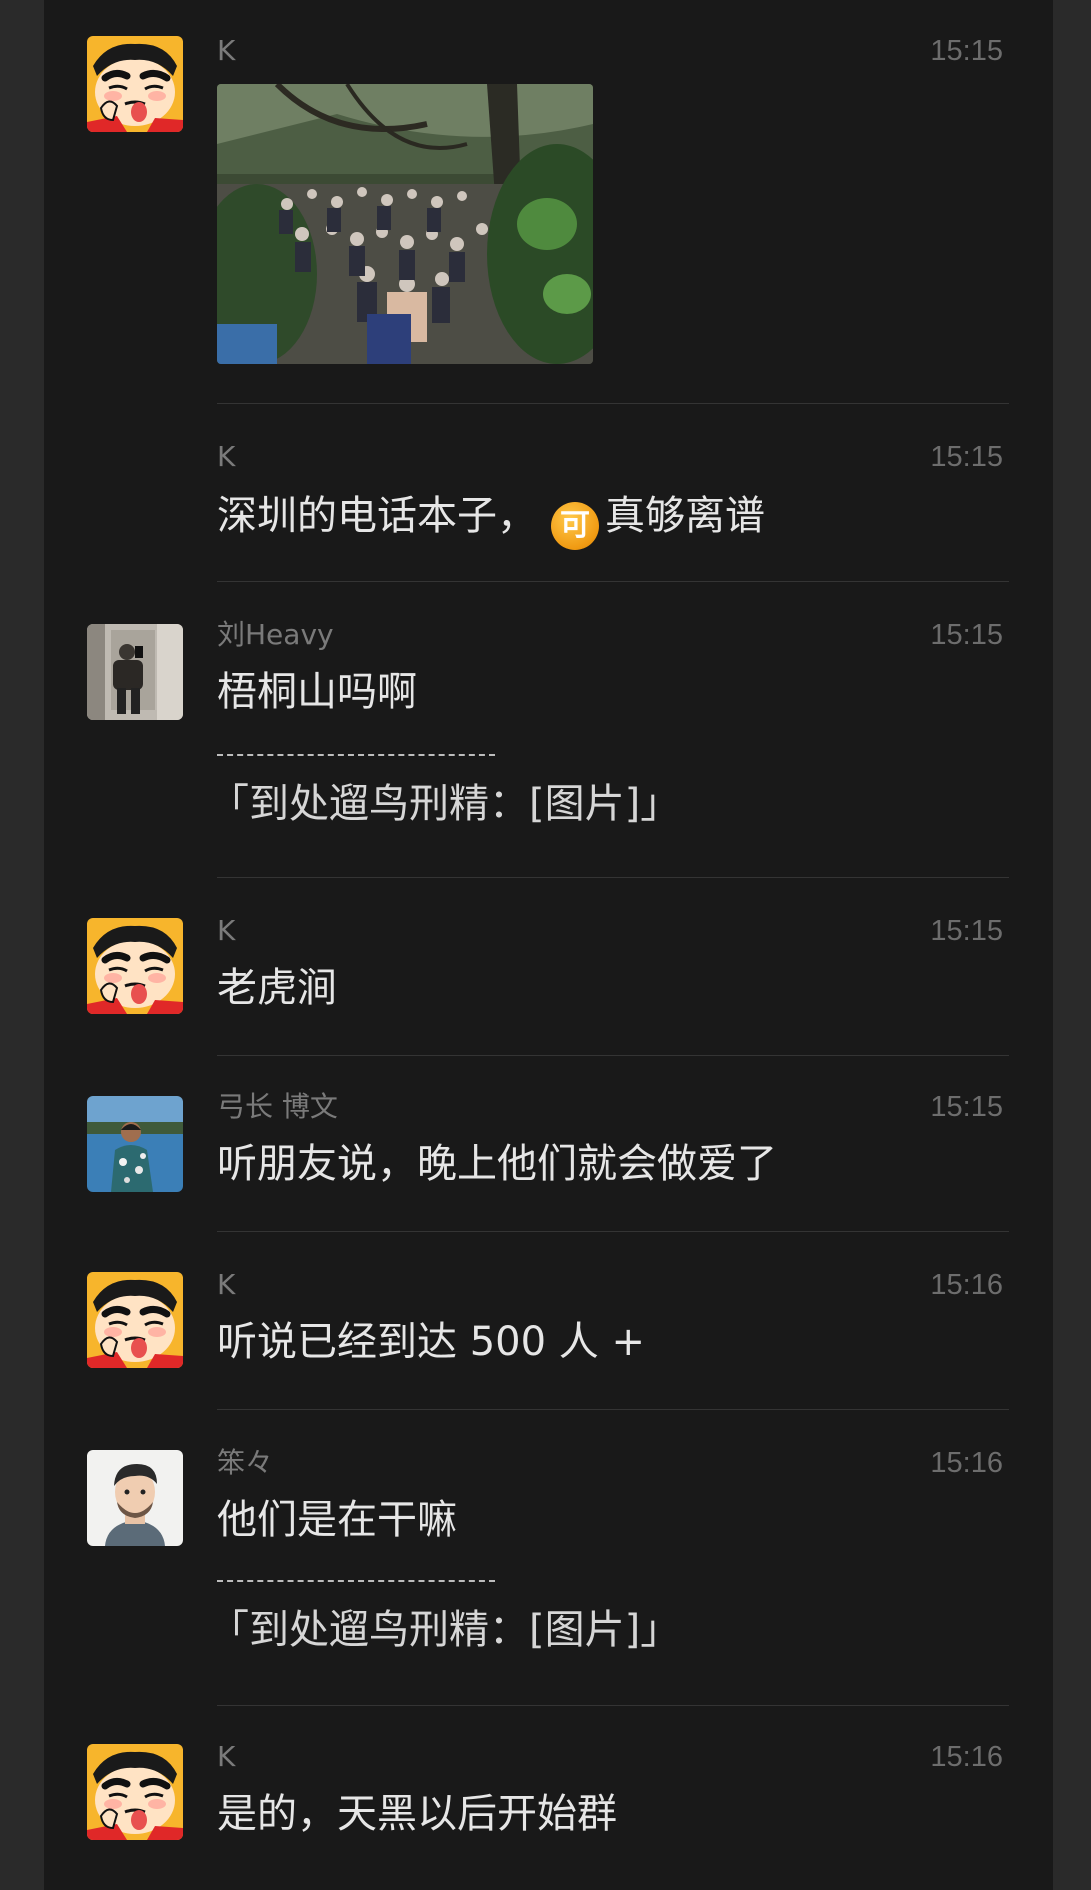 This screenshot has height=1890, width=1091. Describe the element at coordinates (575, 526) in the screenshot. I see `ke-emoji-icon: 可` at that location.